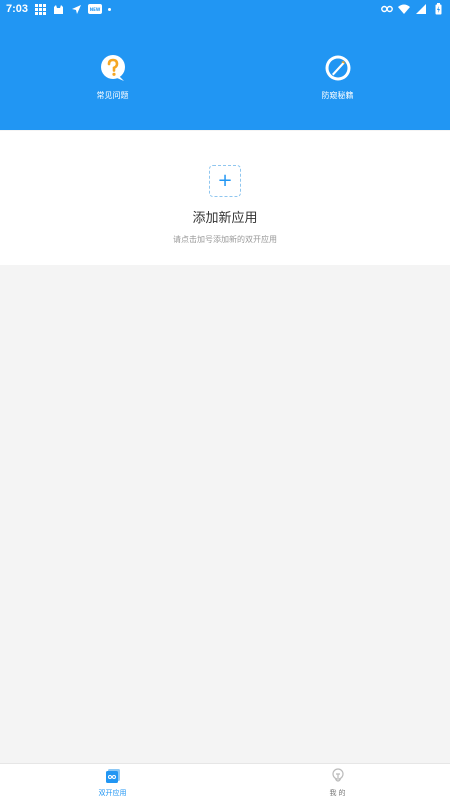 This screenshot has height=800, width=450. I want to click on battery-icon, so click(438, 9).